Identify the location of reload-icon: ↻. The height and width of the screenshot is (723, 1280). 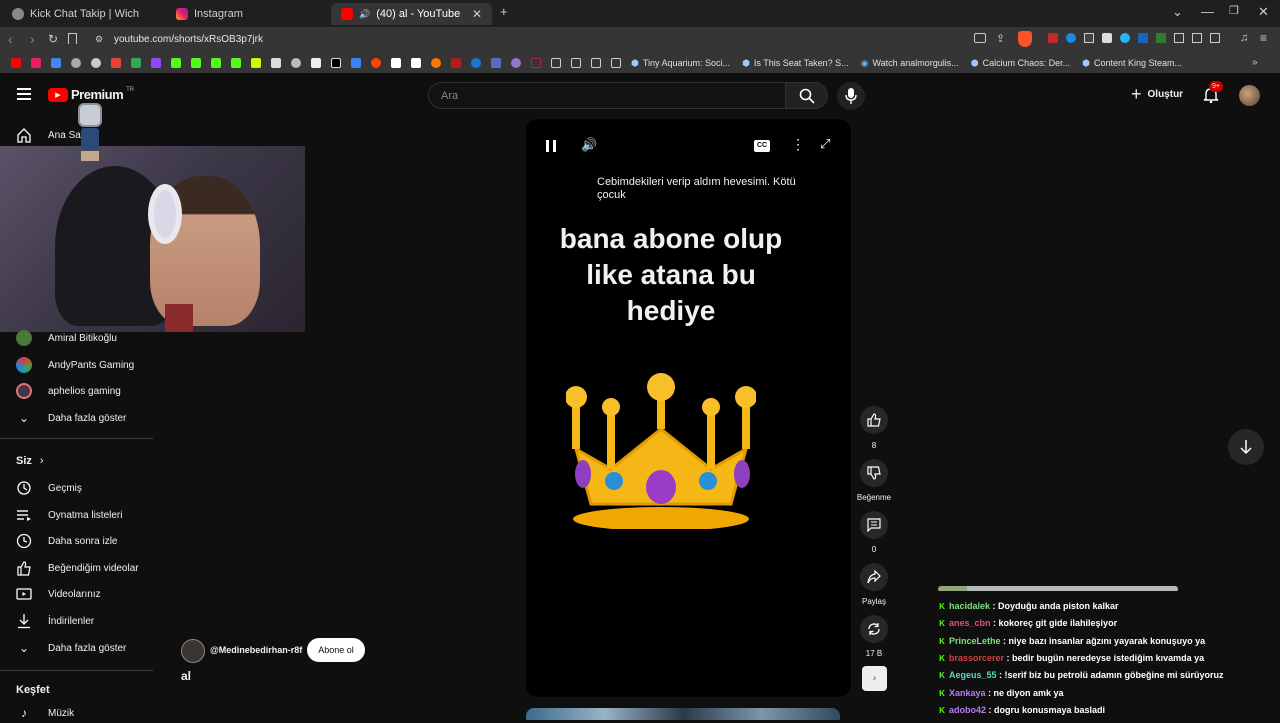
(53, 39).